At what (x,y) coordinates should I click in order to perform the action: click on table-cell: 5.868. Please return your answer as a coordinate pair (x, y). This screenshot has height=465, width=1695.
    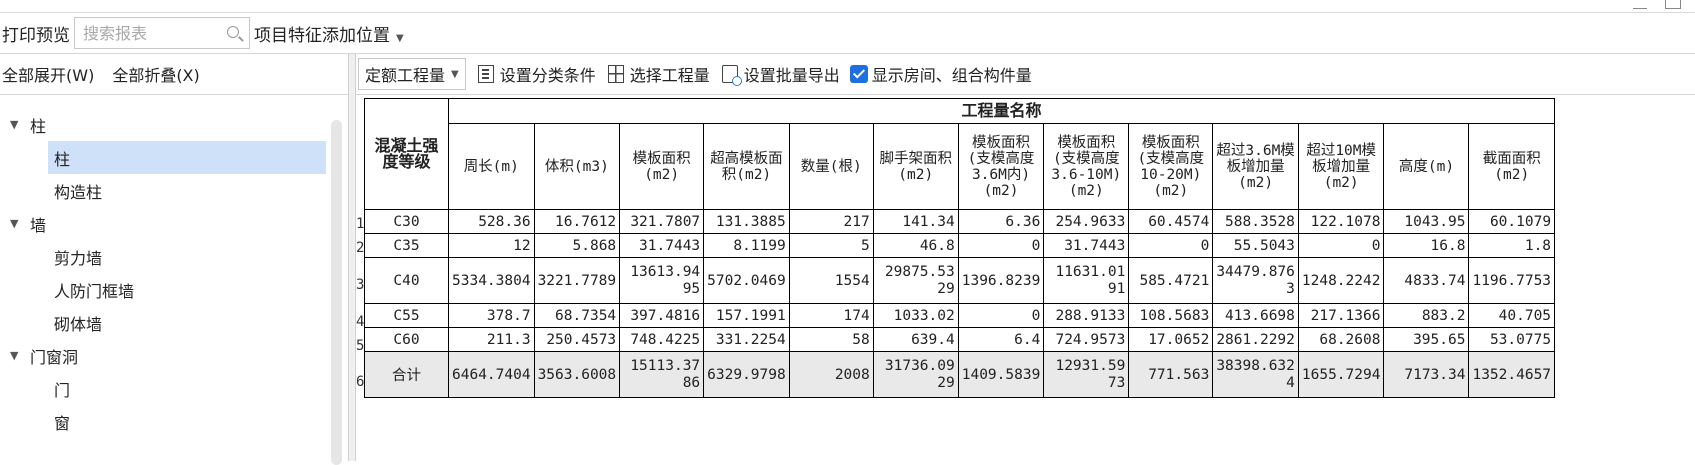
    Looking at the image, I should click on (577, 245).